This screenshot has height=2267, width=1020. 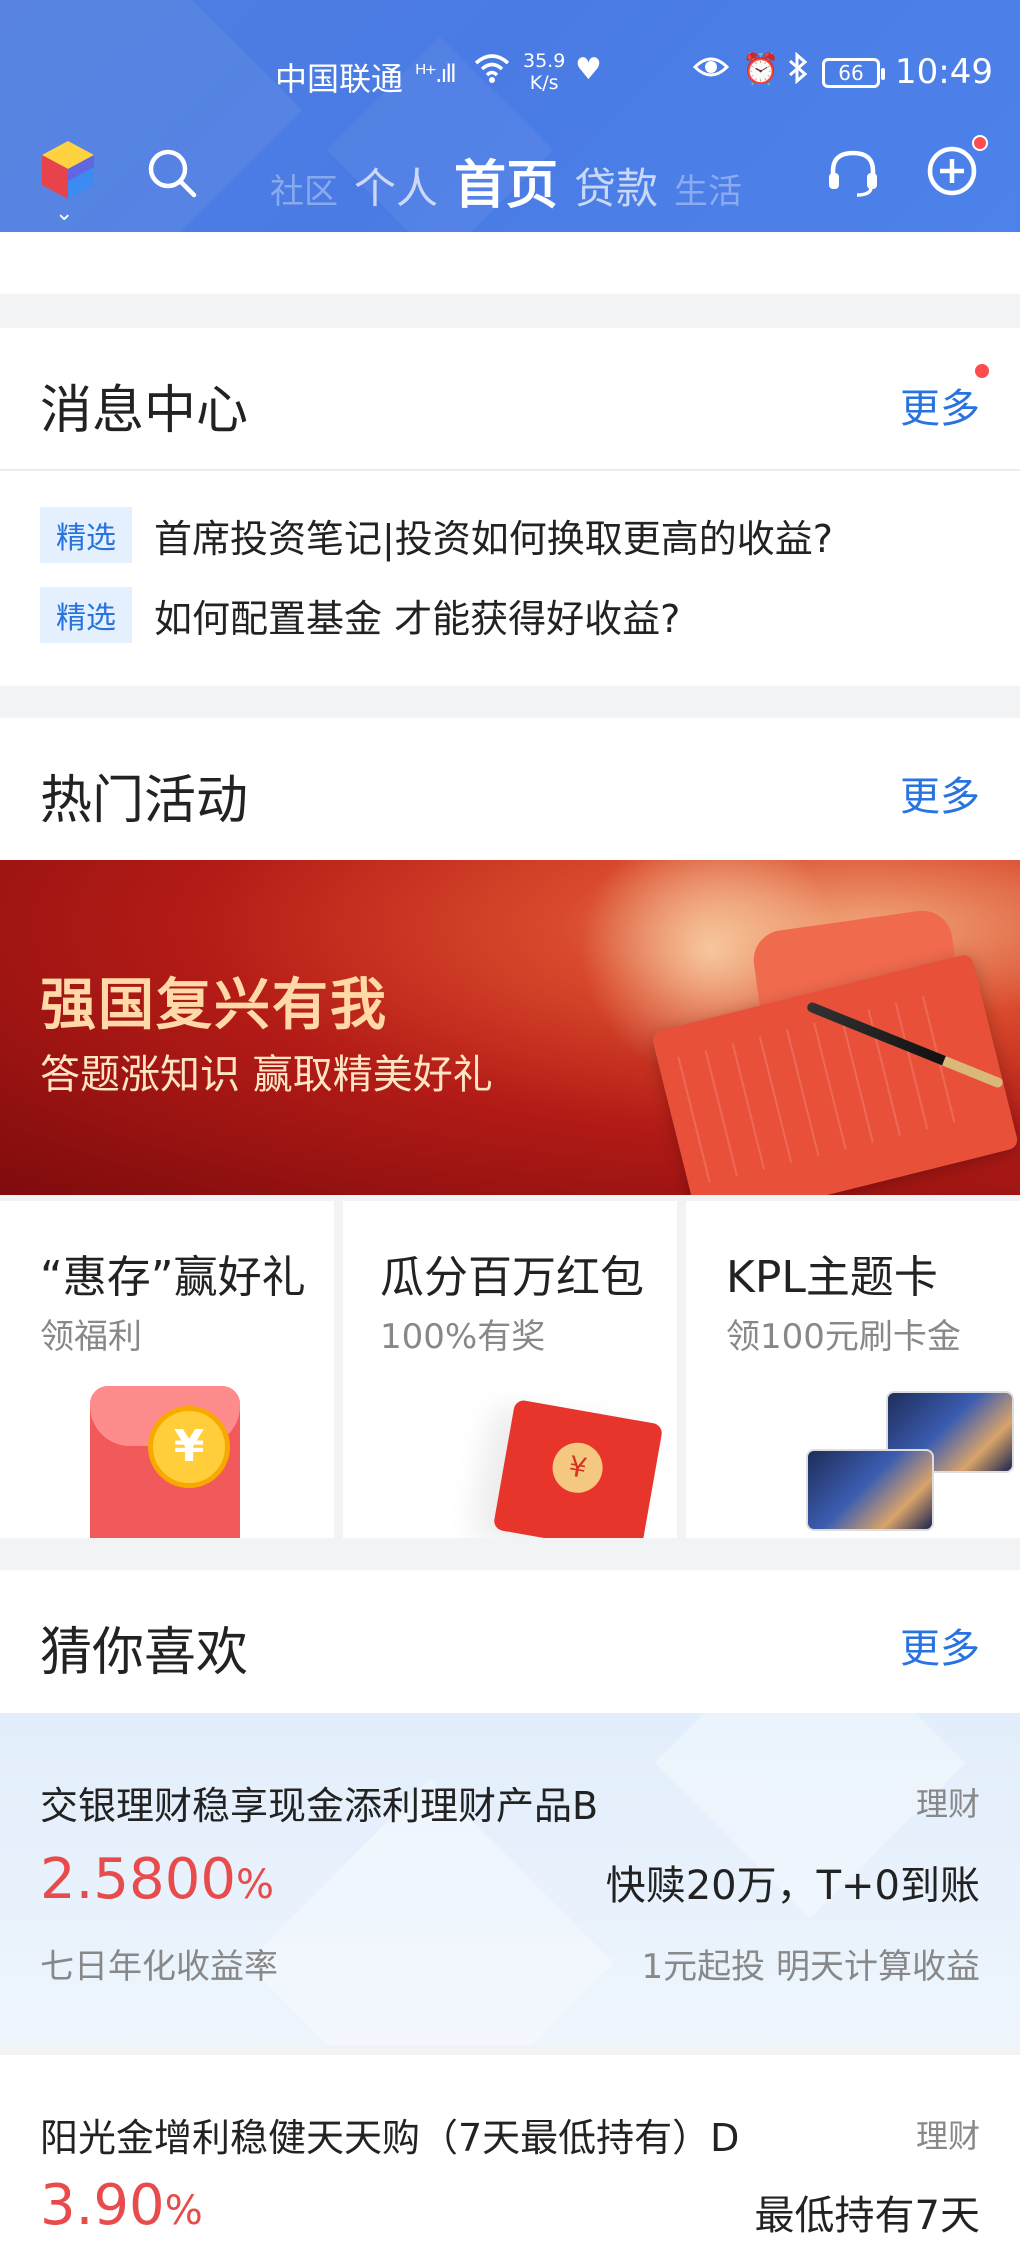 I want to click on product-note: 1元起投 明天计算收益, so click(x=810, y=1967).